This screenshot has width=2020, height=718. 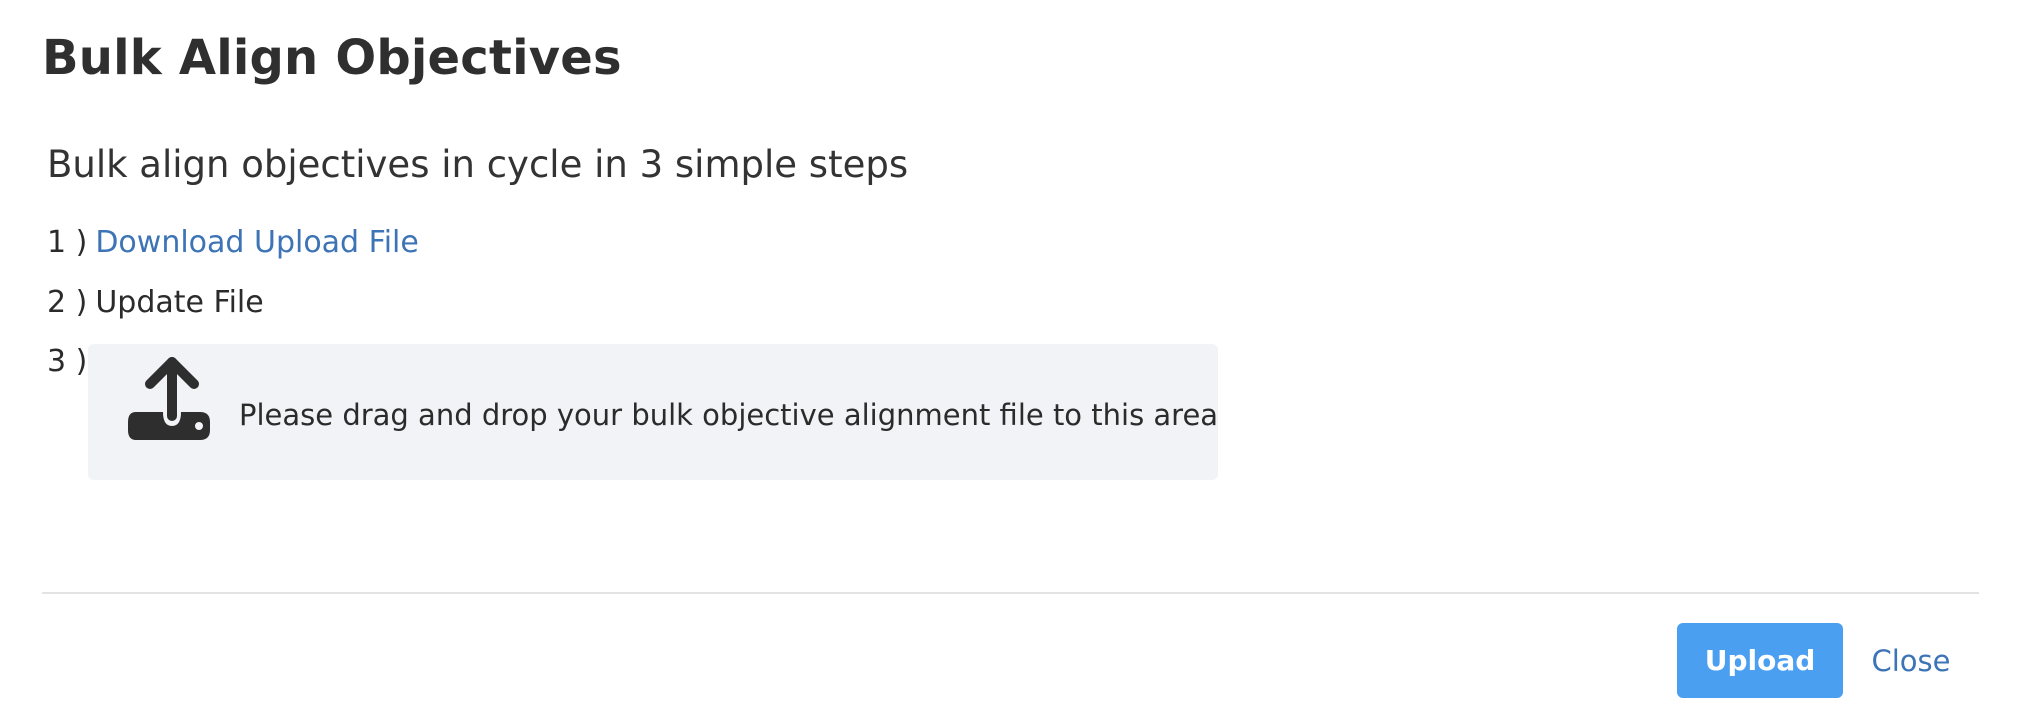 I want to click on footer-divider, so click(x=1010, y=593).